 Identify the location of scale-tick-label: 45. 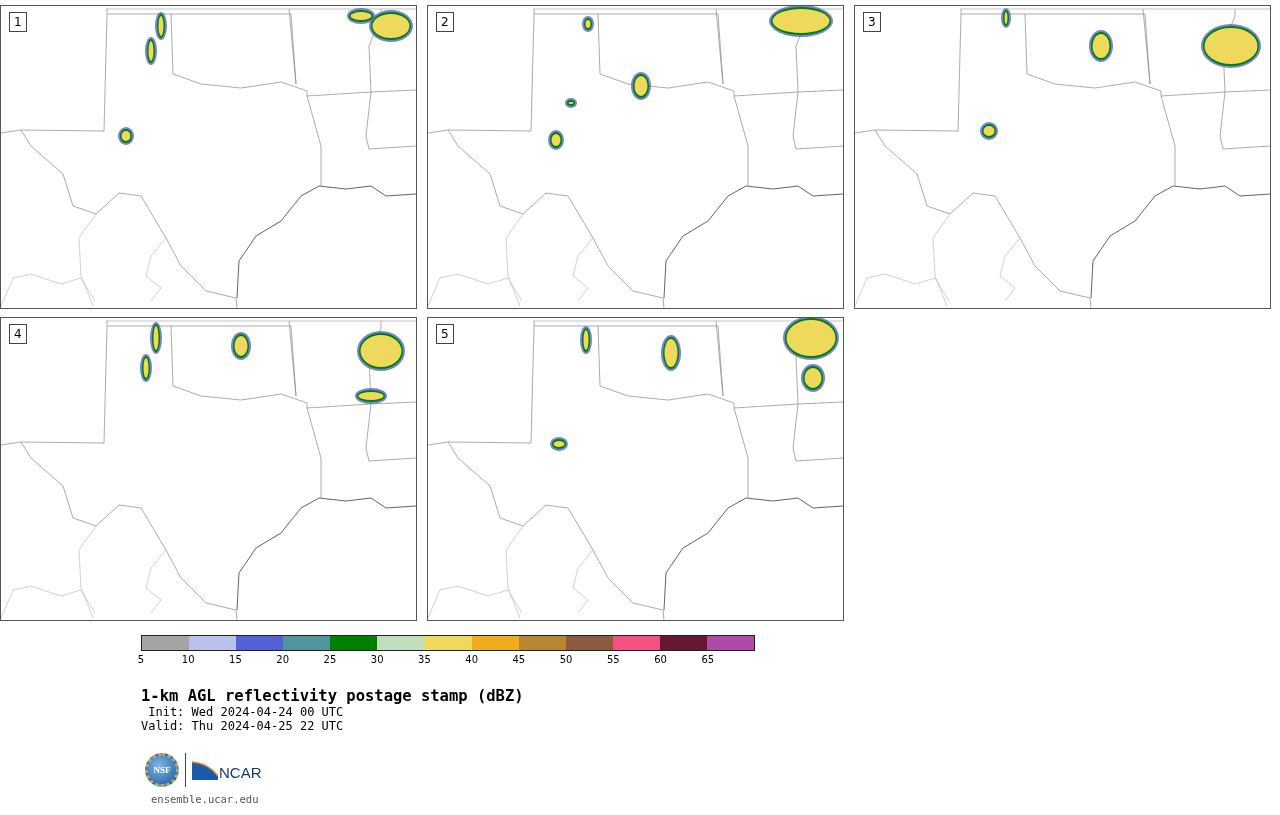
(519, 659).